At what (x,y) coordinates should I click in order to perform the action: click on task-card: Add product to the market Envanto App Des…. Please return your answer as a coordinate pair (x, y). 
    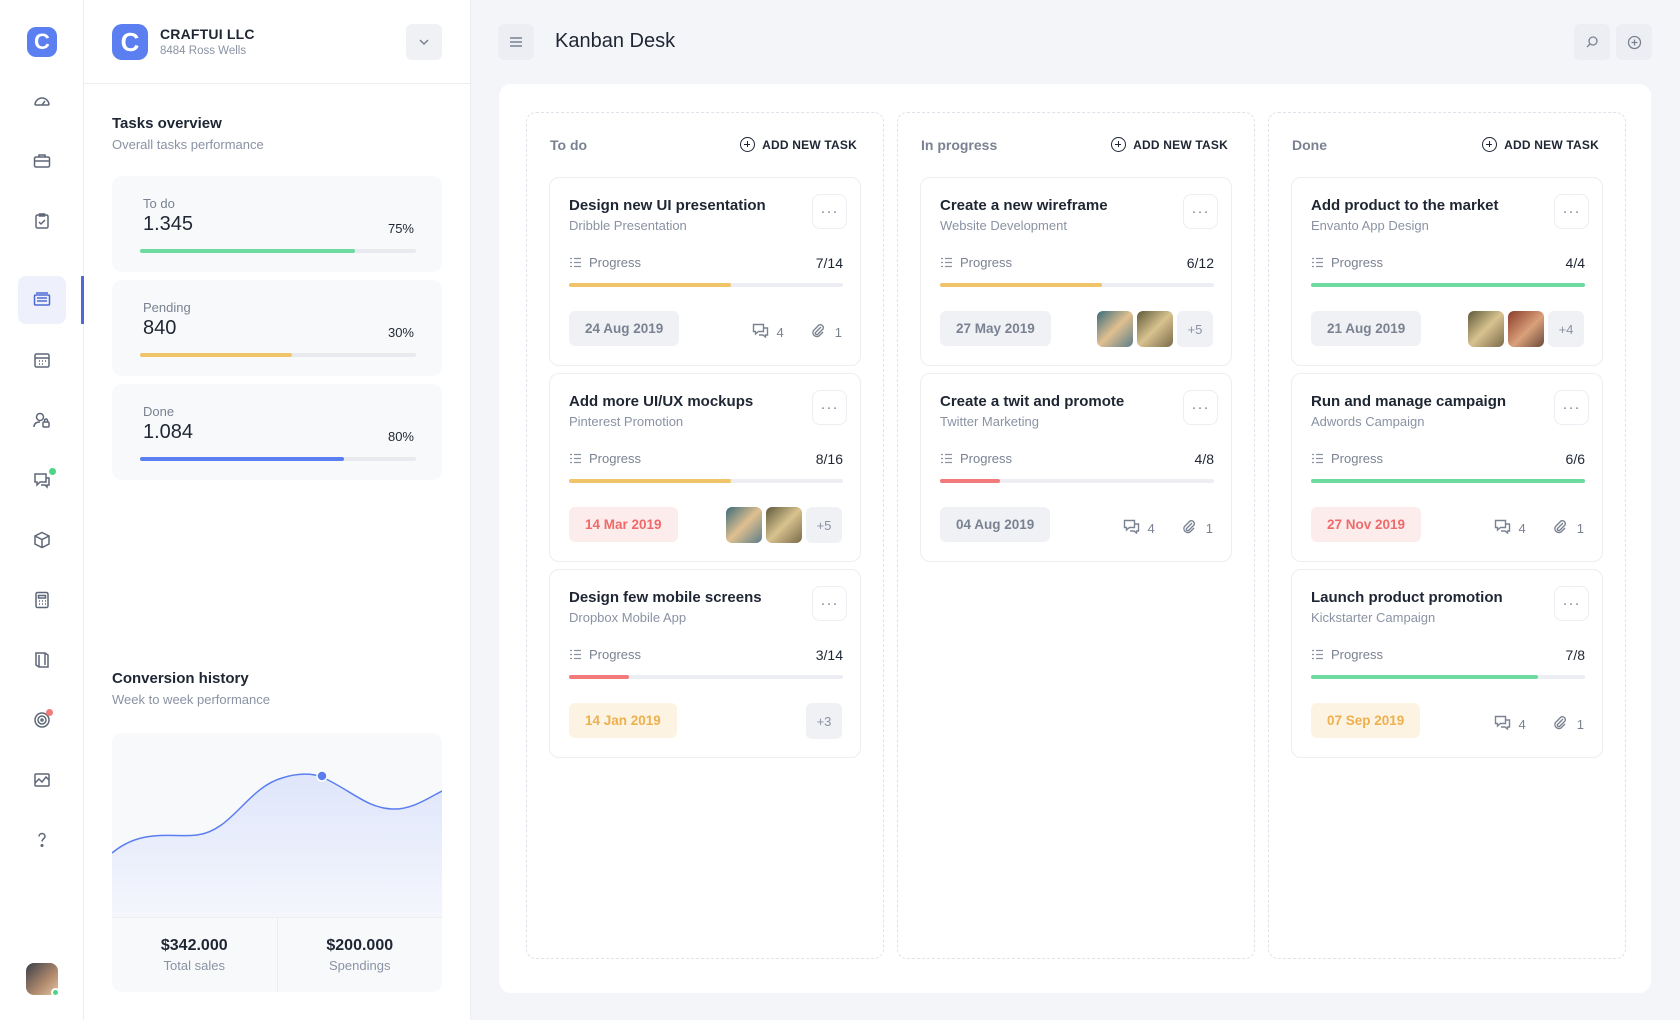
    Looking at the image, I should click on (1447, 271).